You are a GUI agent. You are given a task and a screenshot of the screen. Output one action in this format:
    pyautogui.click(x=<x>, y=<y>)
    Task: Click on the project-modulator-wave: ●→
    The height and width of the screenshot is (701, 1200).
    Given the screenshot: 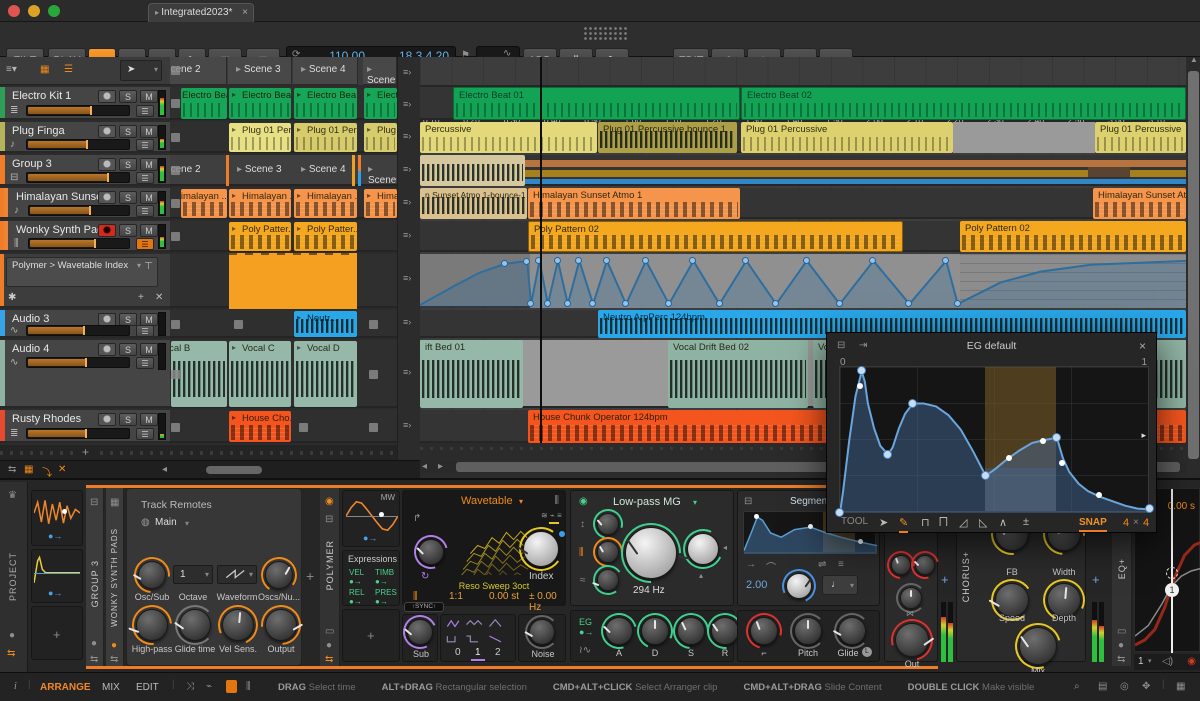 What is the action you would take?
    pyautogui.click(x=57, y=518)
    